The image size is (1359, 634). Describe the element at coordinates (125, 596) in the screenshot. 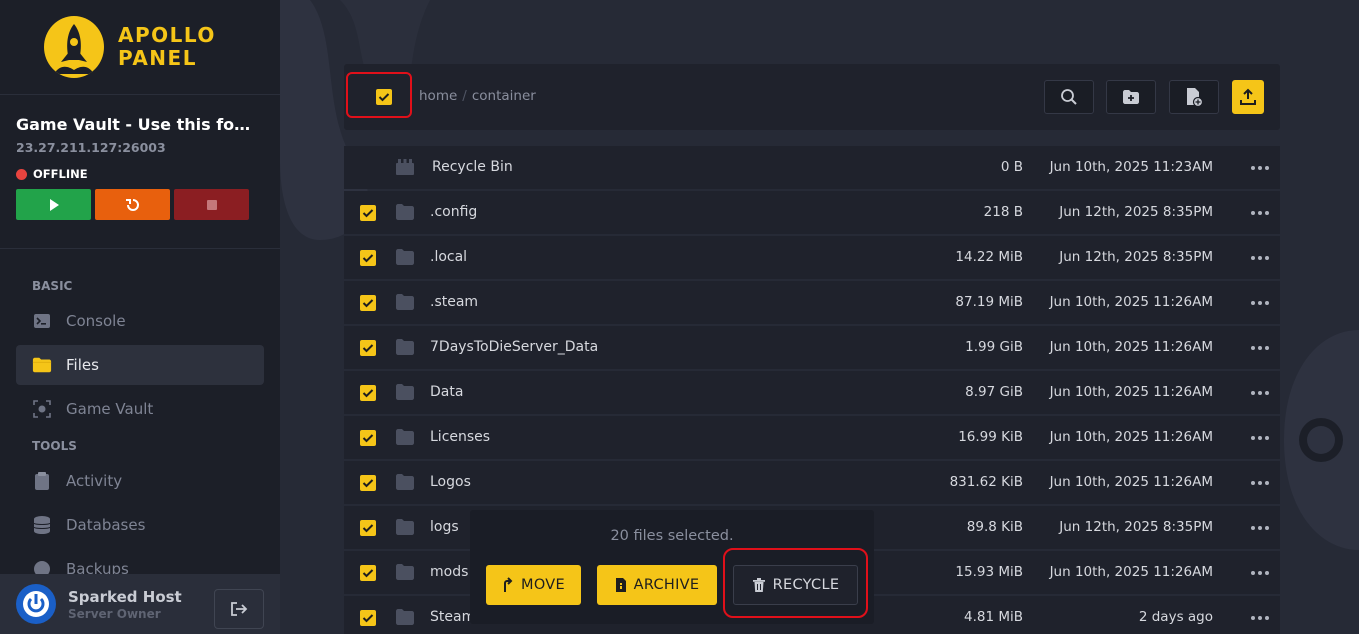

I see `user-name: Sparked Host` at that location.